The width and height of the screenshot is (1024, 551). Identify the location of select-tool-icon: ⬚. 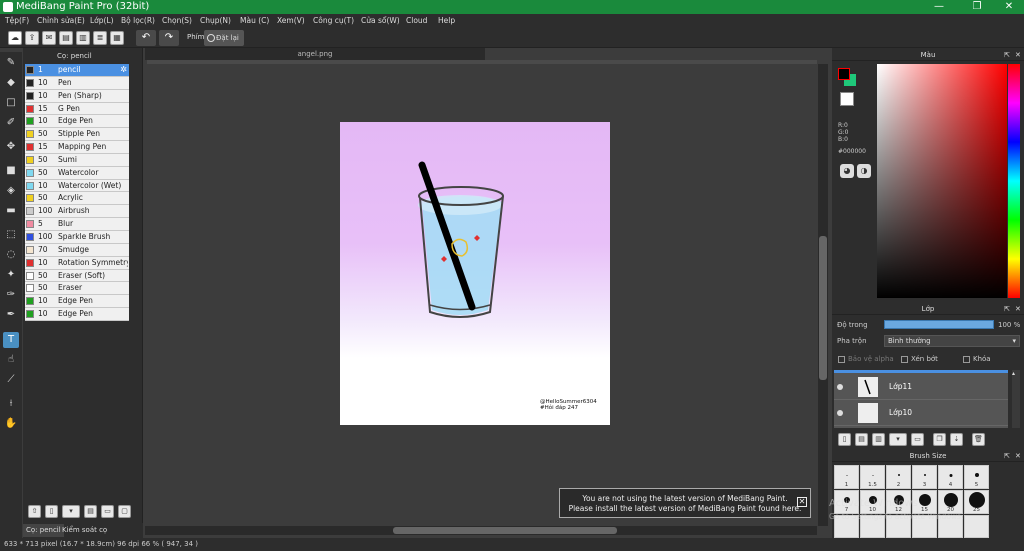
(11, 235).